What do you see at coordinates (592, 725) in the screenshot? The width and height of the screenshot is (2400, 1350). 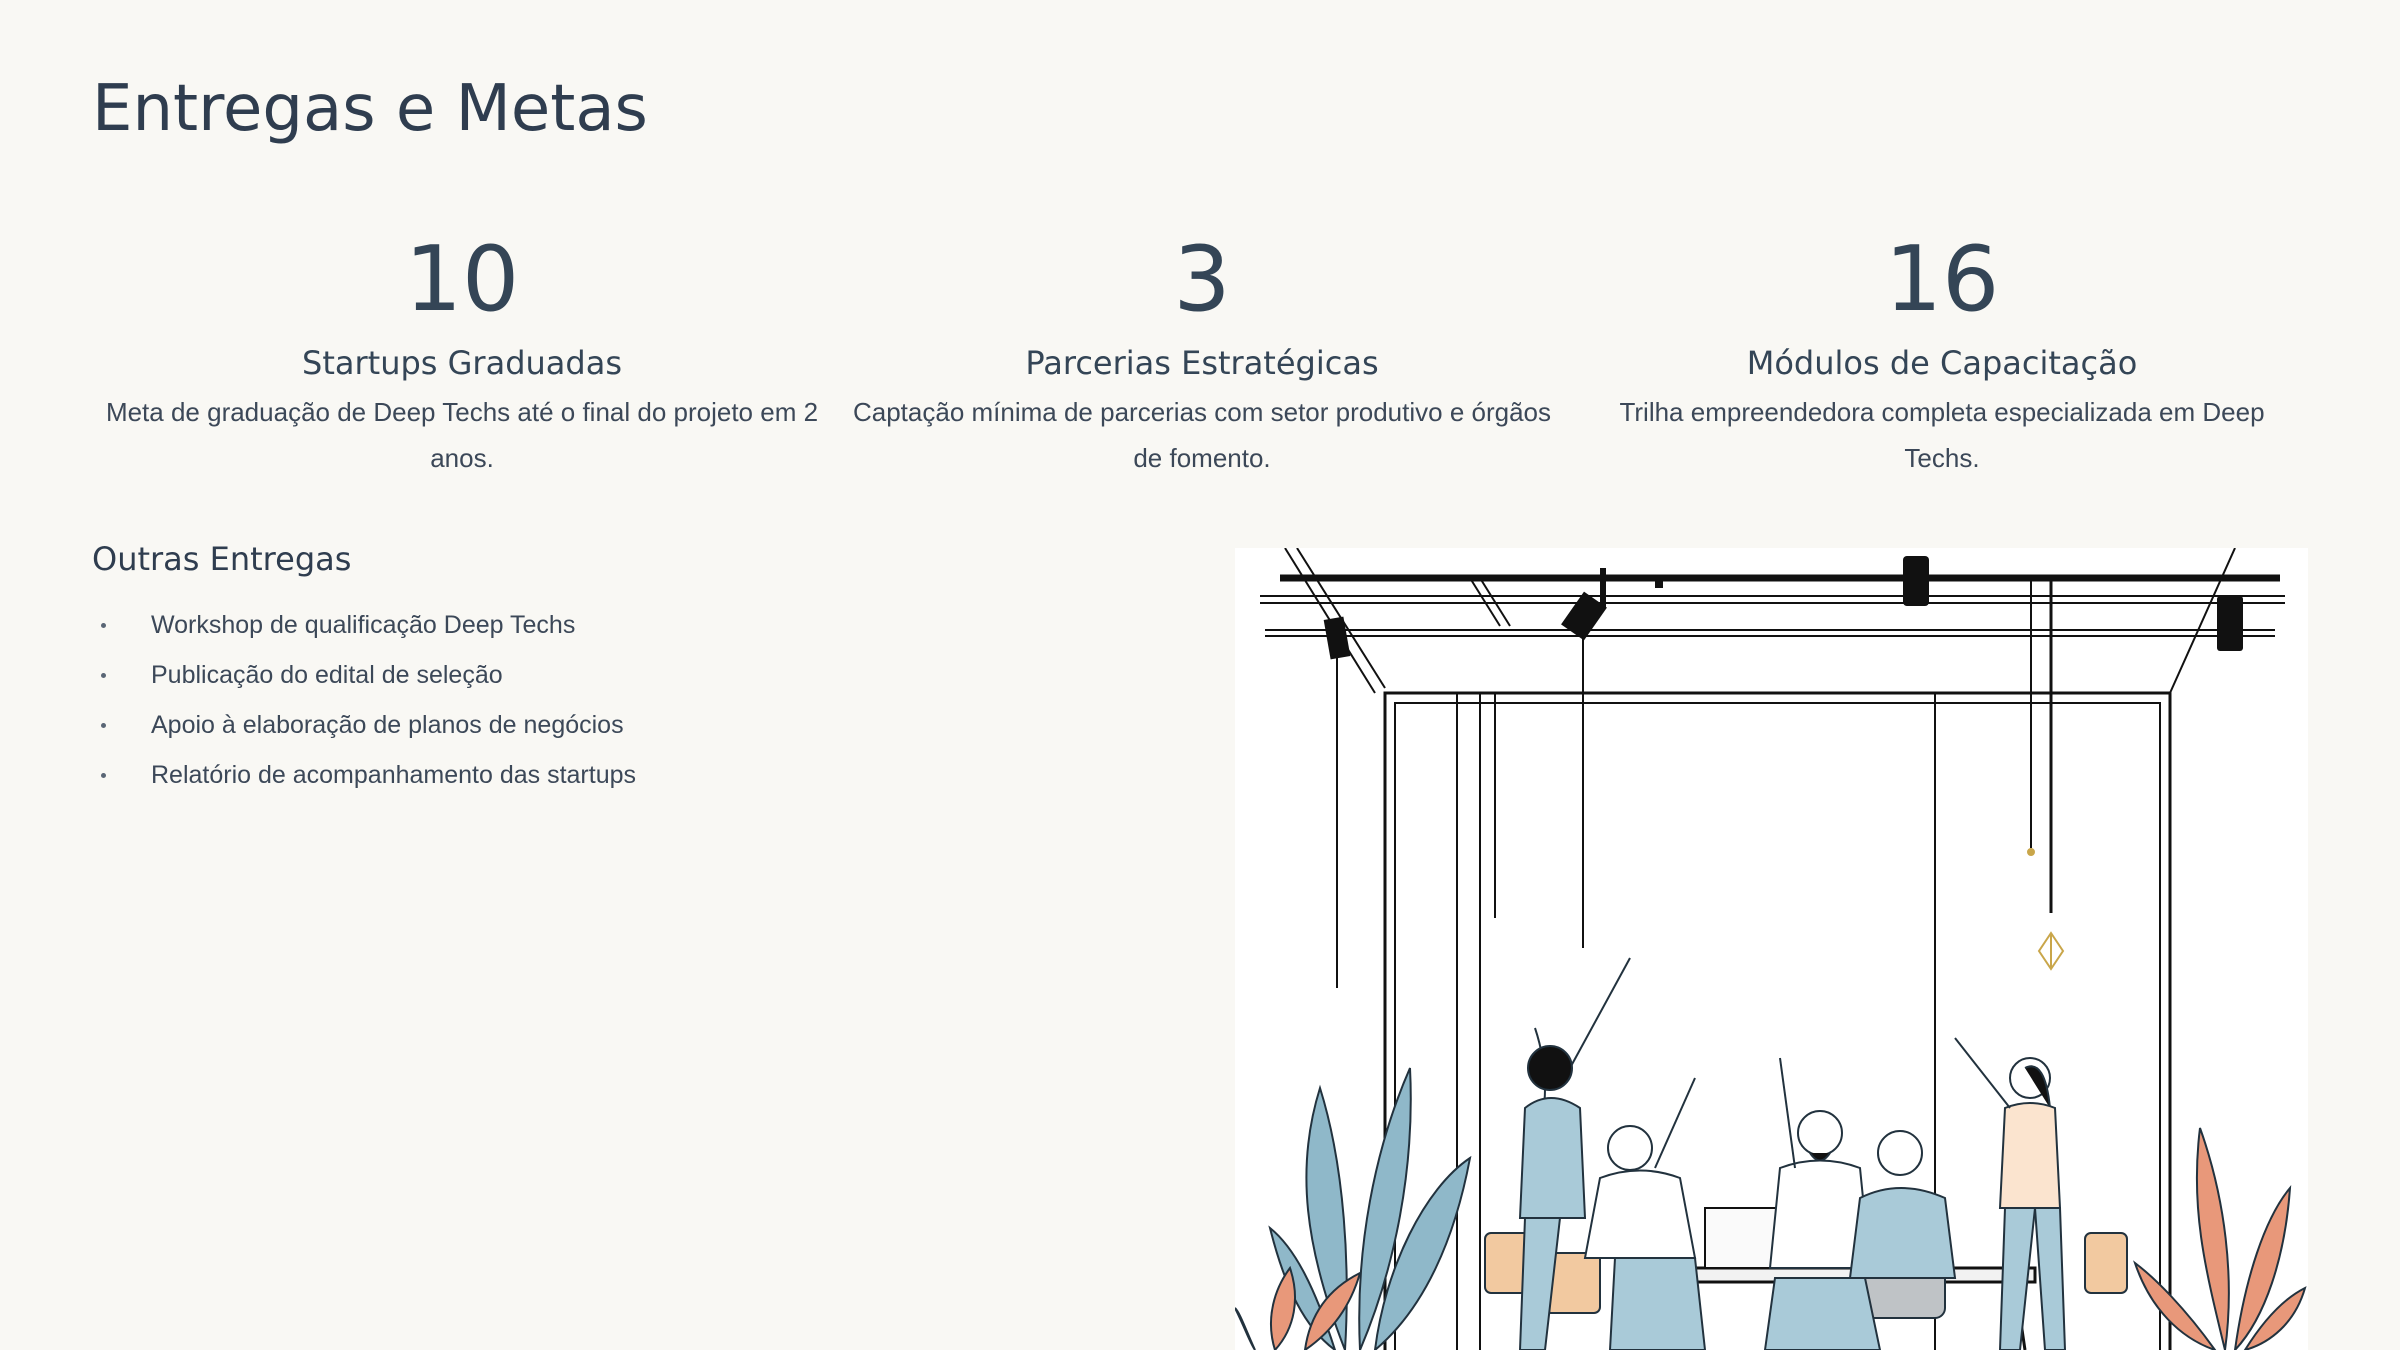 I see `list-item: Apoio à elaboração de planos de negócios` at bounding box center [592, 725].